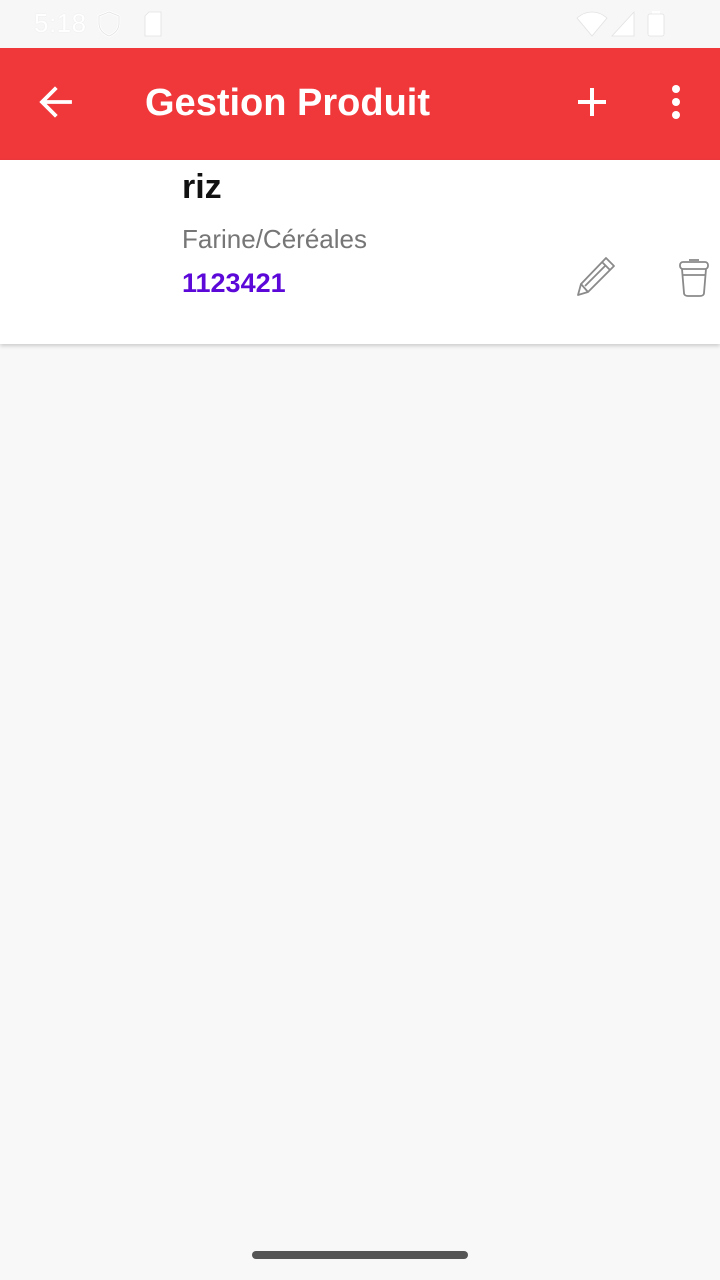 Image resolution: width=720 pixels, height=1280 pixels. I want to click on more-options-button, so click(676, 104).